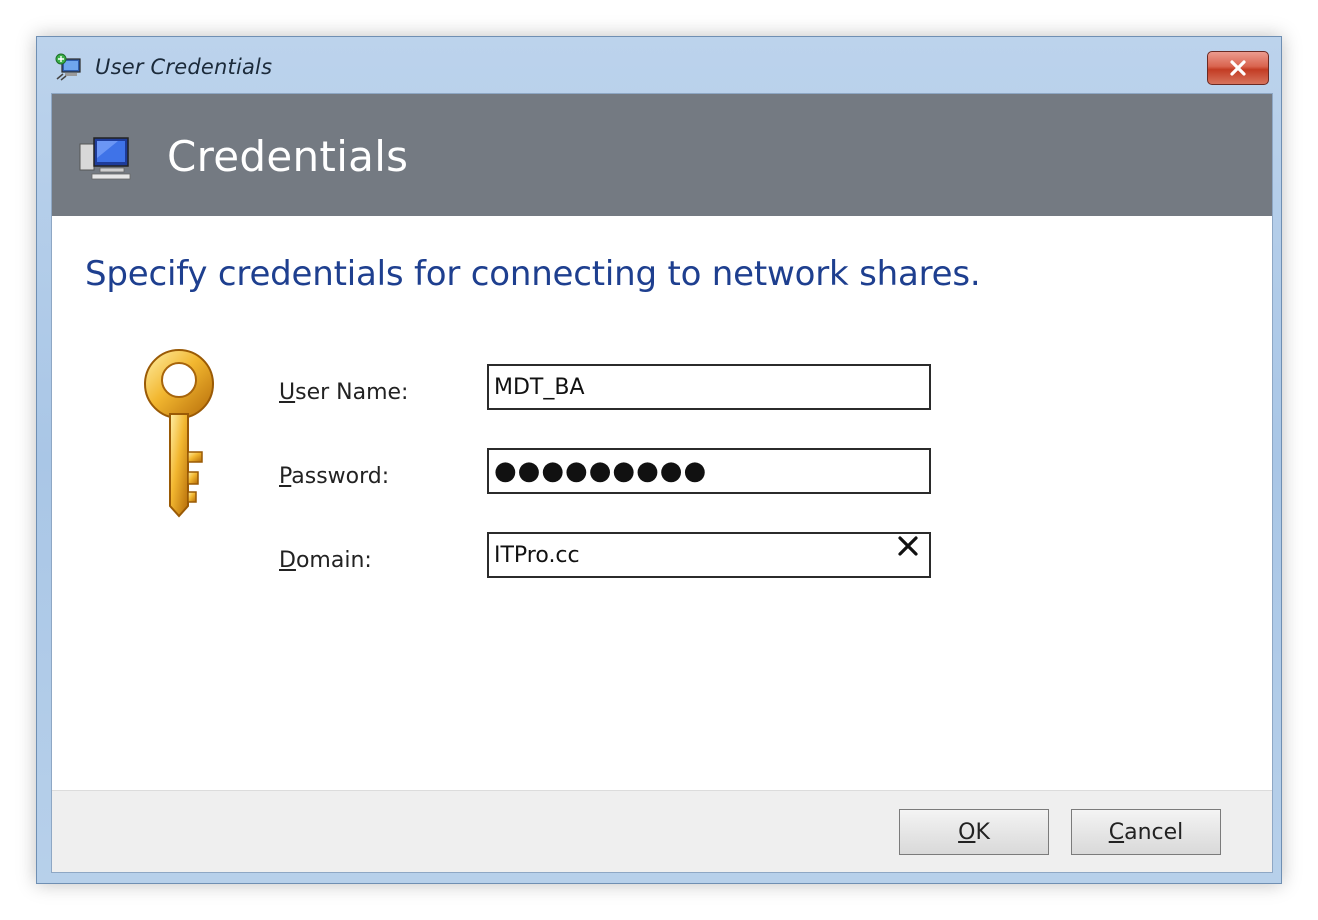 Image resolution: width=1318 pixels, height=920 pixels. Describe the element at coordinates (179, 433) in the screenshot. I see `key-icon` at that location.